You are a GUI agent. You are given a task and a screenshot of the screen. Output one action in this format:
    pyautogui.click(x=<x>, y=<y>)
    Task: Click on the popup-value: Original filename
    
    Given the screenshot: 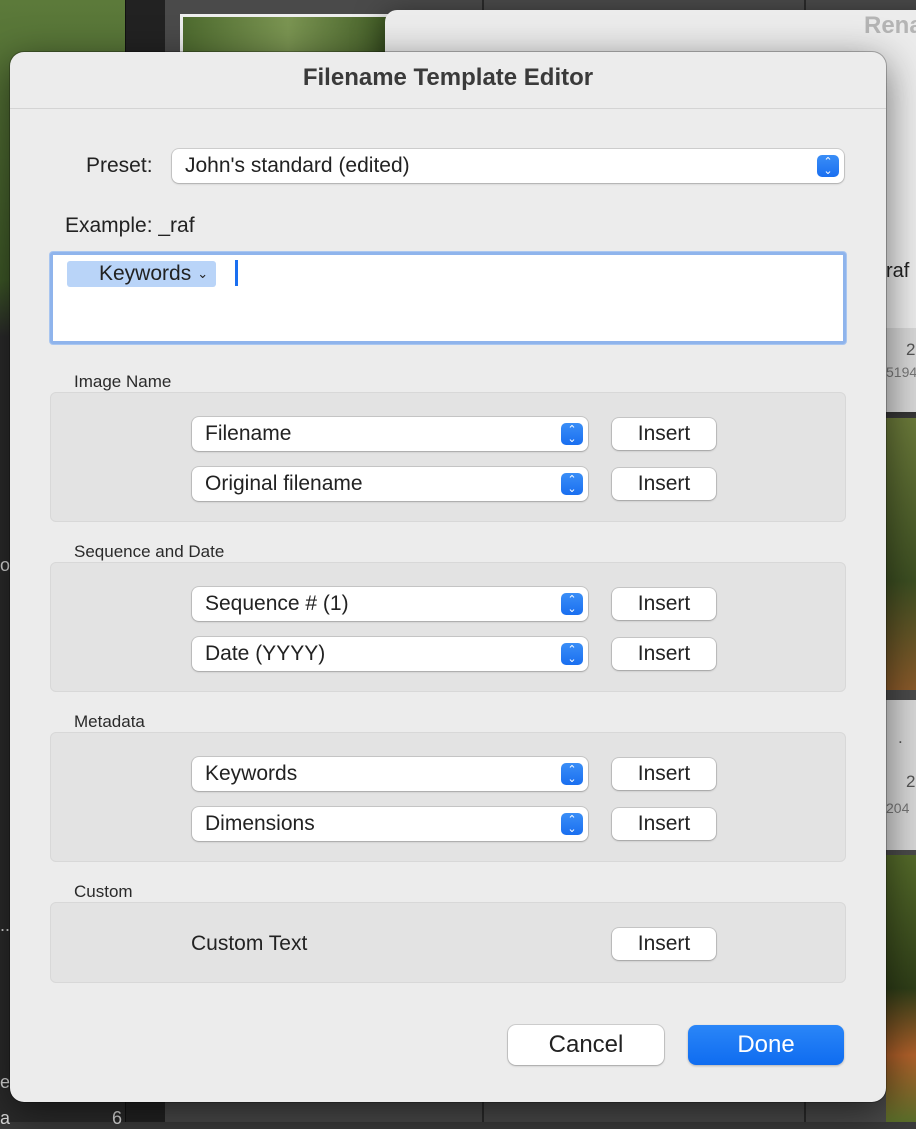 What is the action you would take?
    pyautogui.click(x=284, y=483)
    